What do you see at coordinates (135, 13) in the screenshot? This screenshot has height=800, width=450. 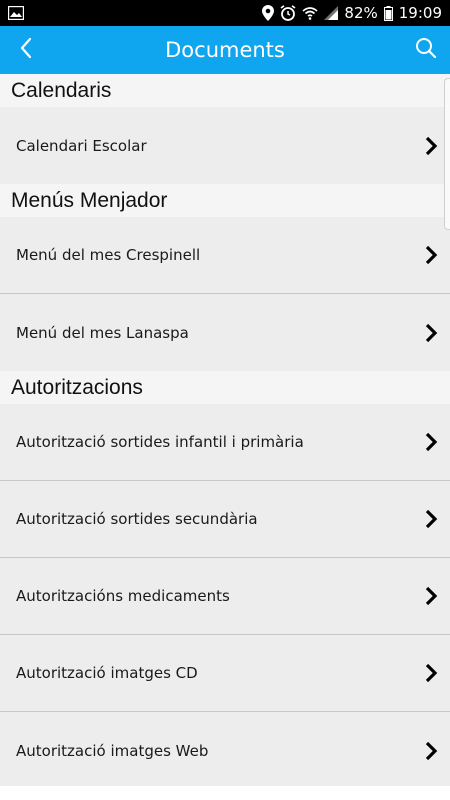 I see `status-left` at bounding box center [135, 13].